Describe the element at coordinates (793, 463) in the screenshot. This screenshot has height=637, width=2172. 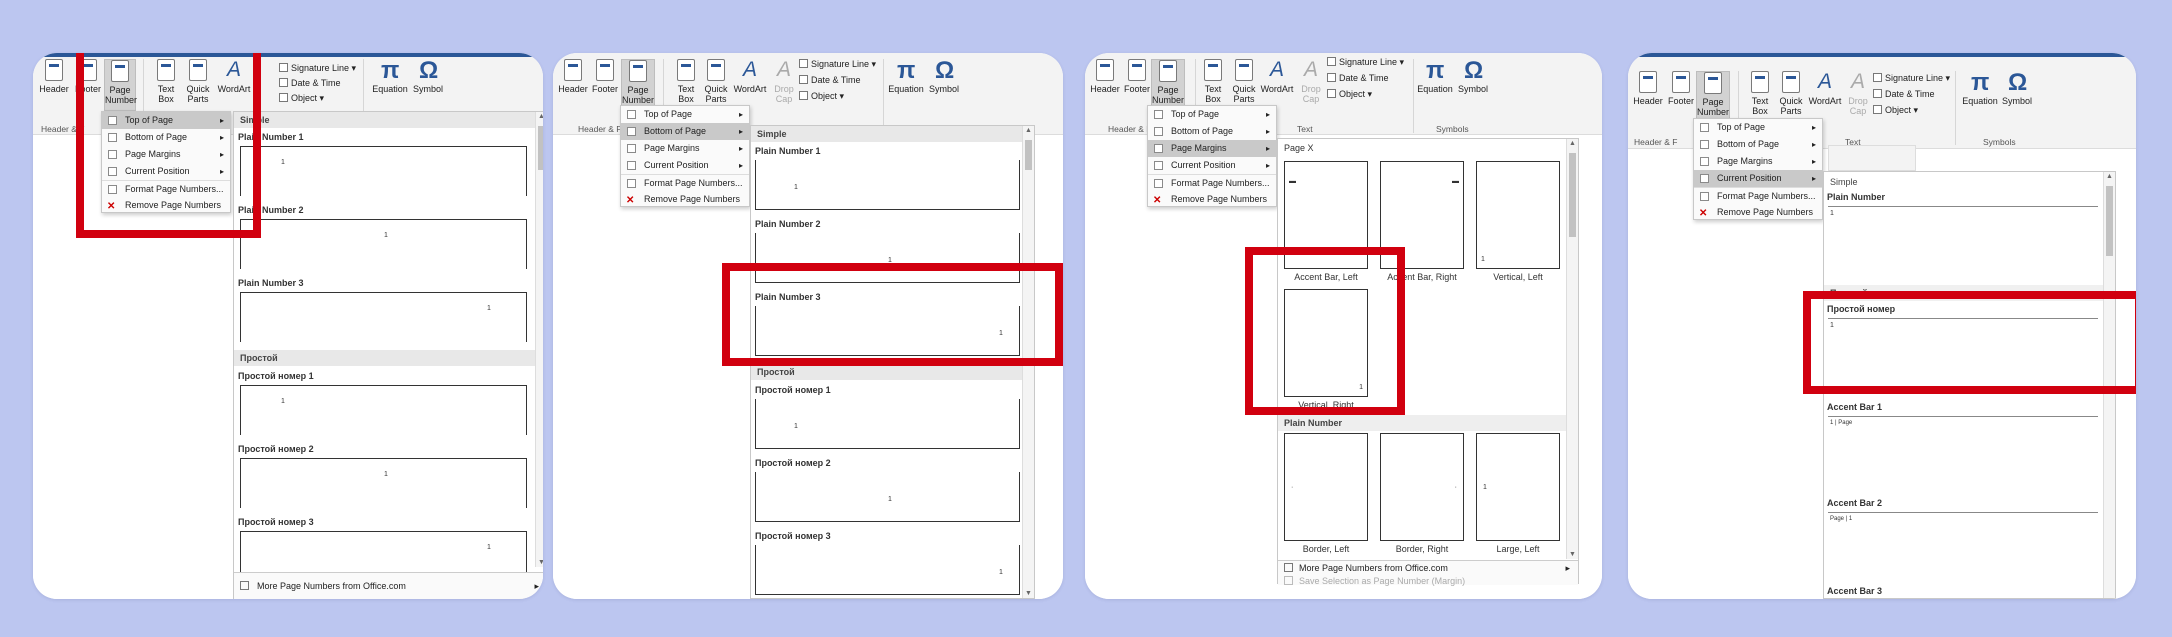
I see `gallery-item-title: Простой номер 2` at that location.